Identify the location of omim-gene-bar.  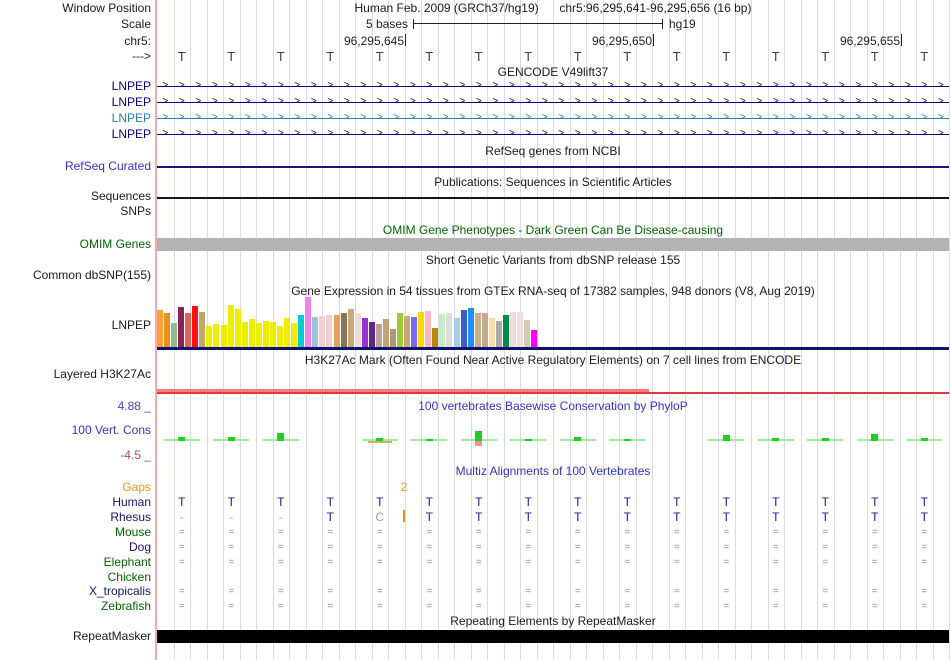
(553, 244).